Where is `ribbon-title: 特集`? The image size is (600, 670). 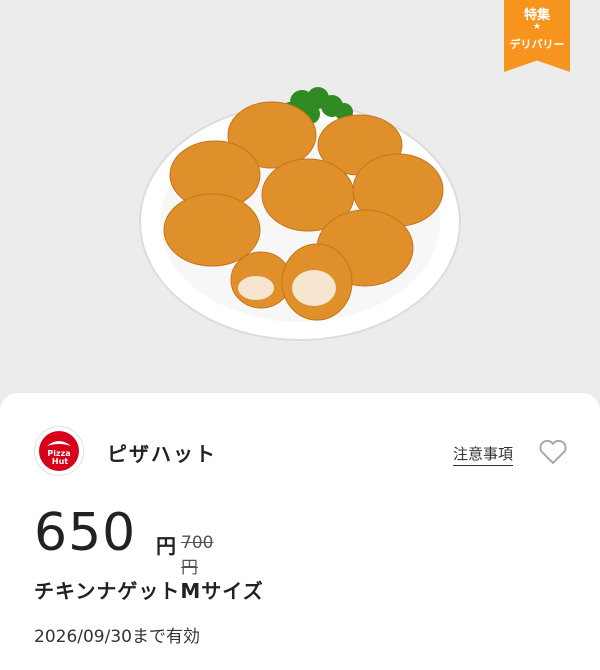
ribbon-title: 特集 is located at coordinates (536, 15).